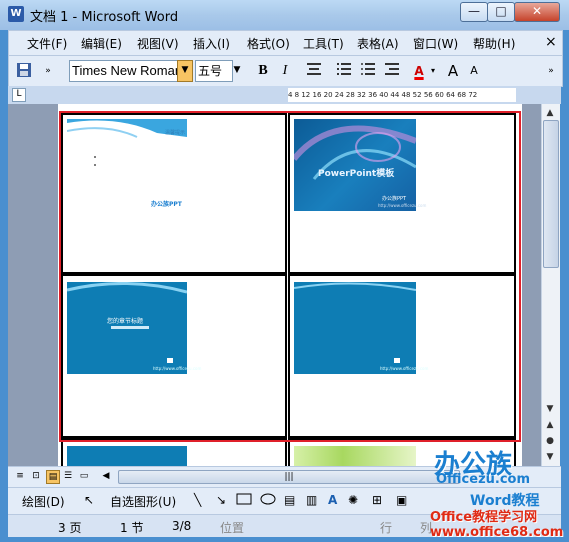  What do you see at coordinates (497, 525) in the screenshot?
I see `site-watermark: Office教程学习网 www.office68.com` at bounding box center [497, 525].